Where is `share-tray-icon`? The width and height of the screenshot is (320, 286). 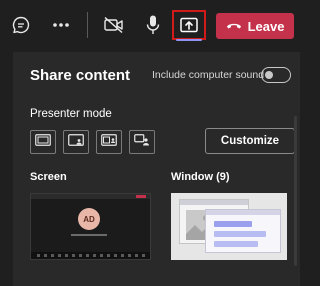 share-tray-icon is located at coordinates (189, 25).